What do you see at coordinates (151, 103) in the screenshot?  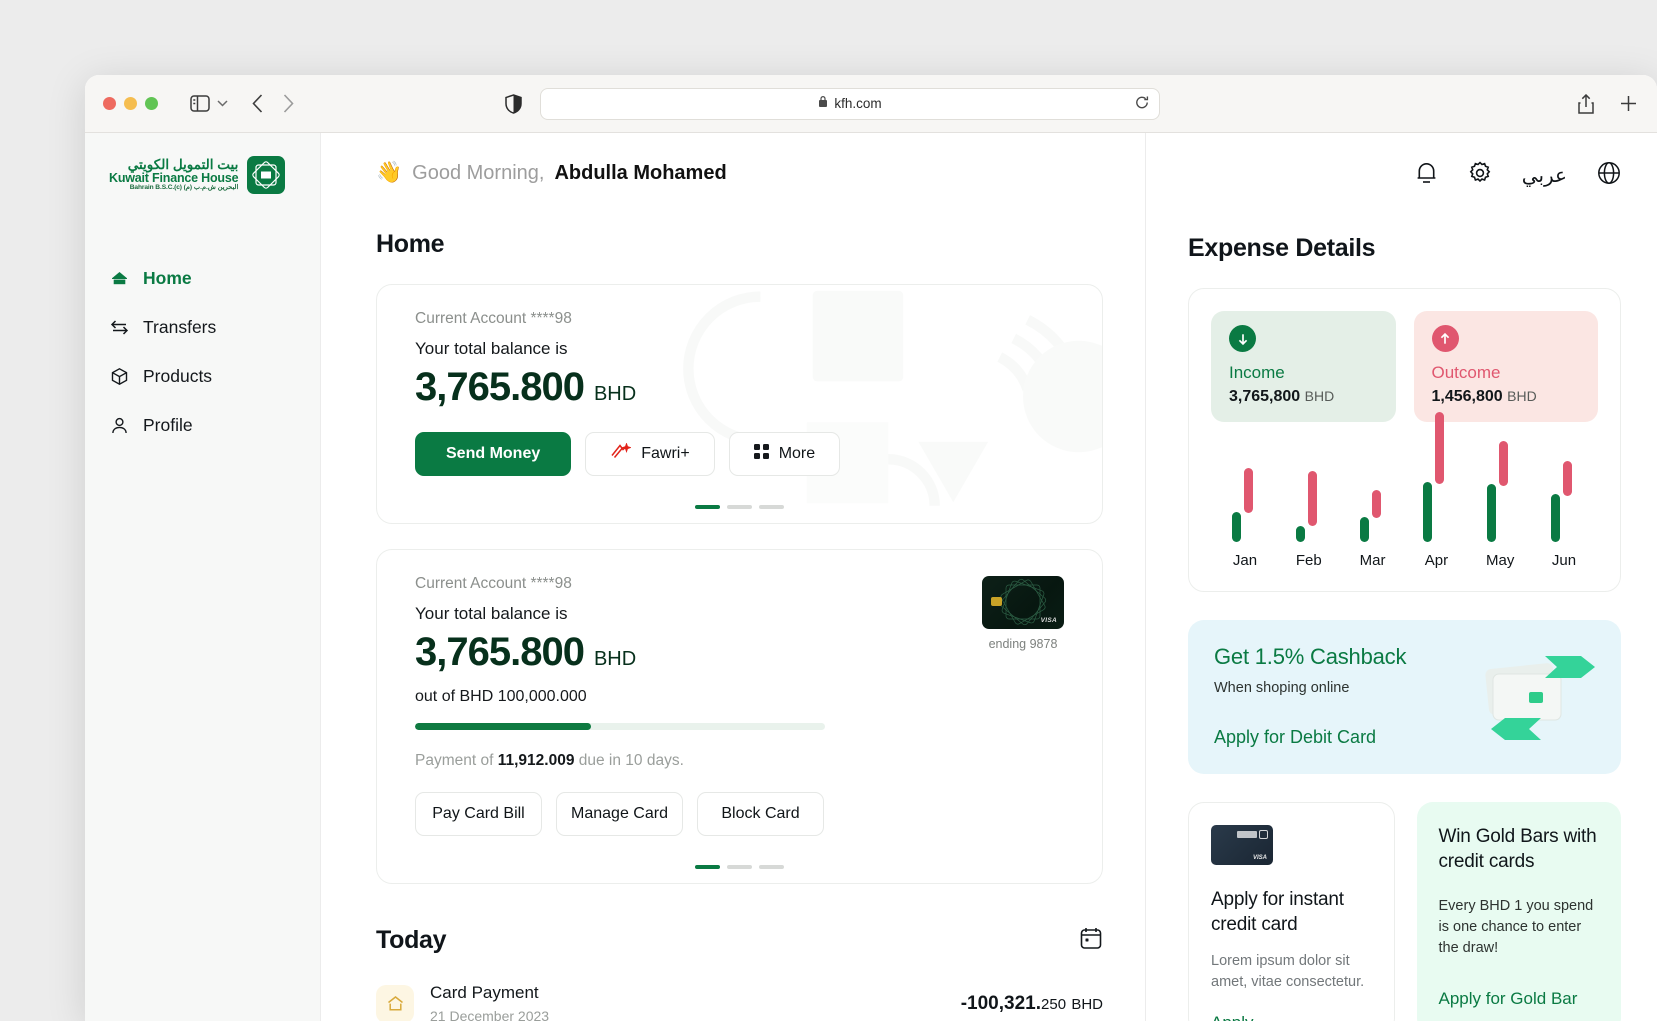 I see `maximize-window-button` at bounding box center [151, 103].